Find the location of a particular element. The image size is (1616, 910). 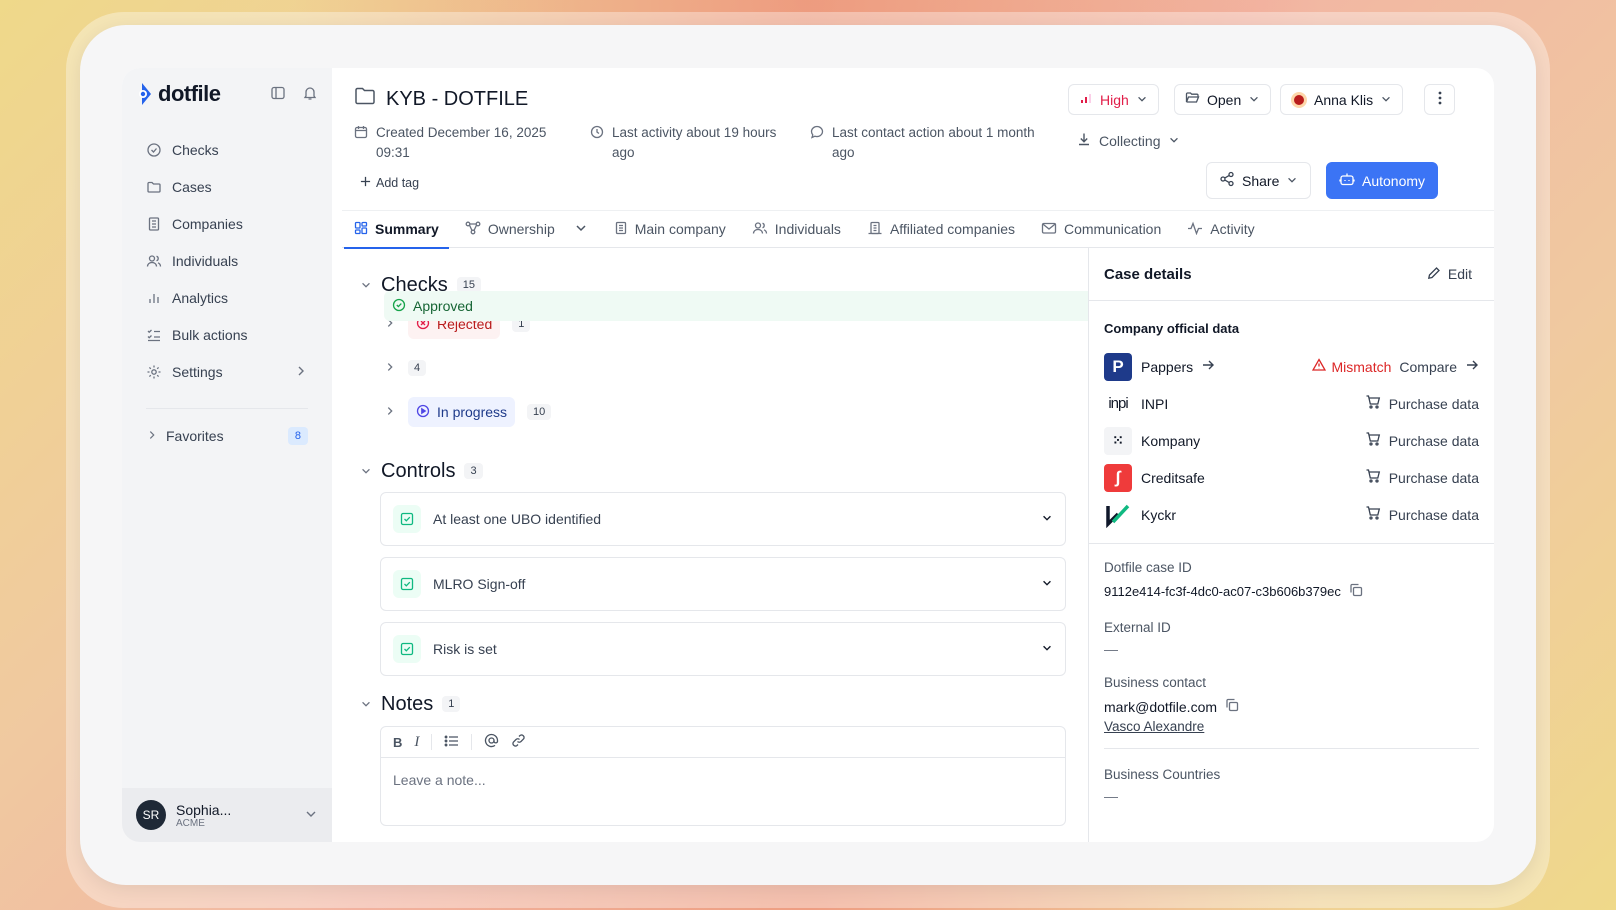

notes-section-header: Notes 1 is located at coordinates (724, 704).